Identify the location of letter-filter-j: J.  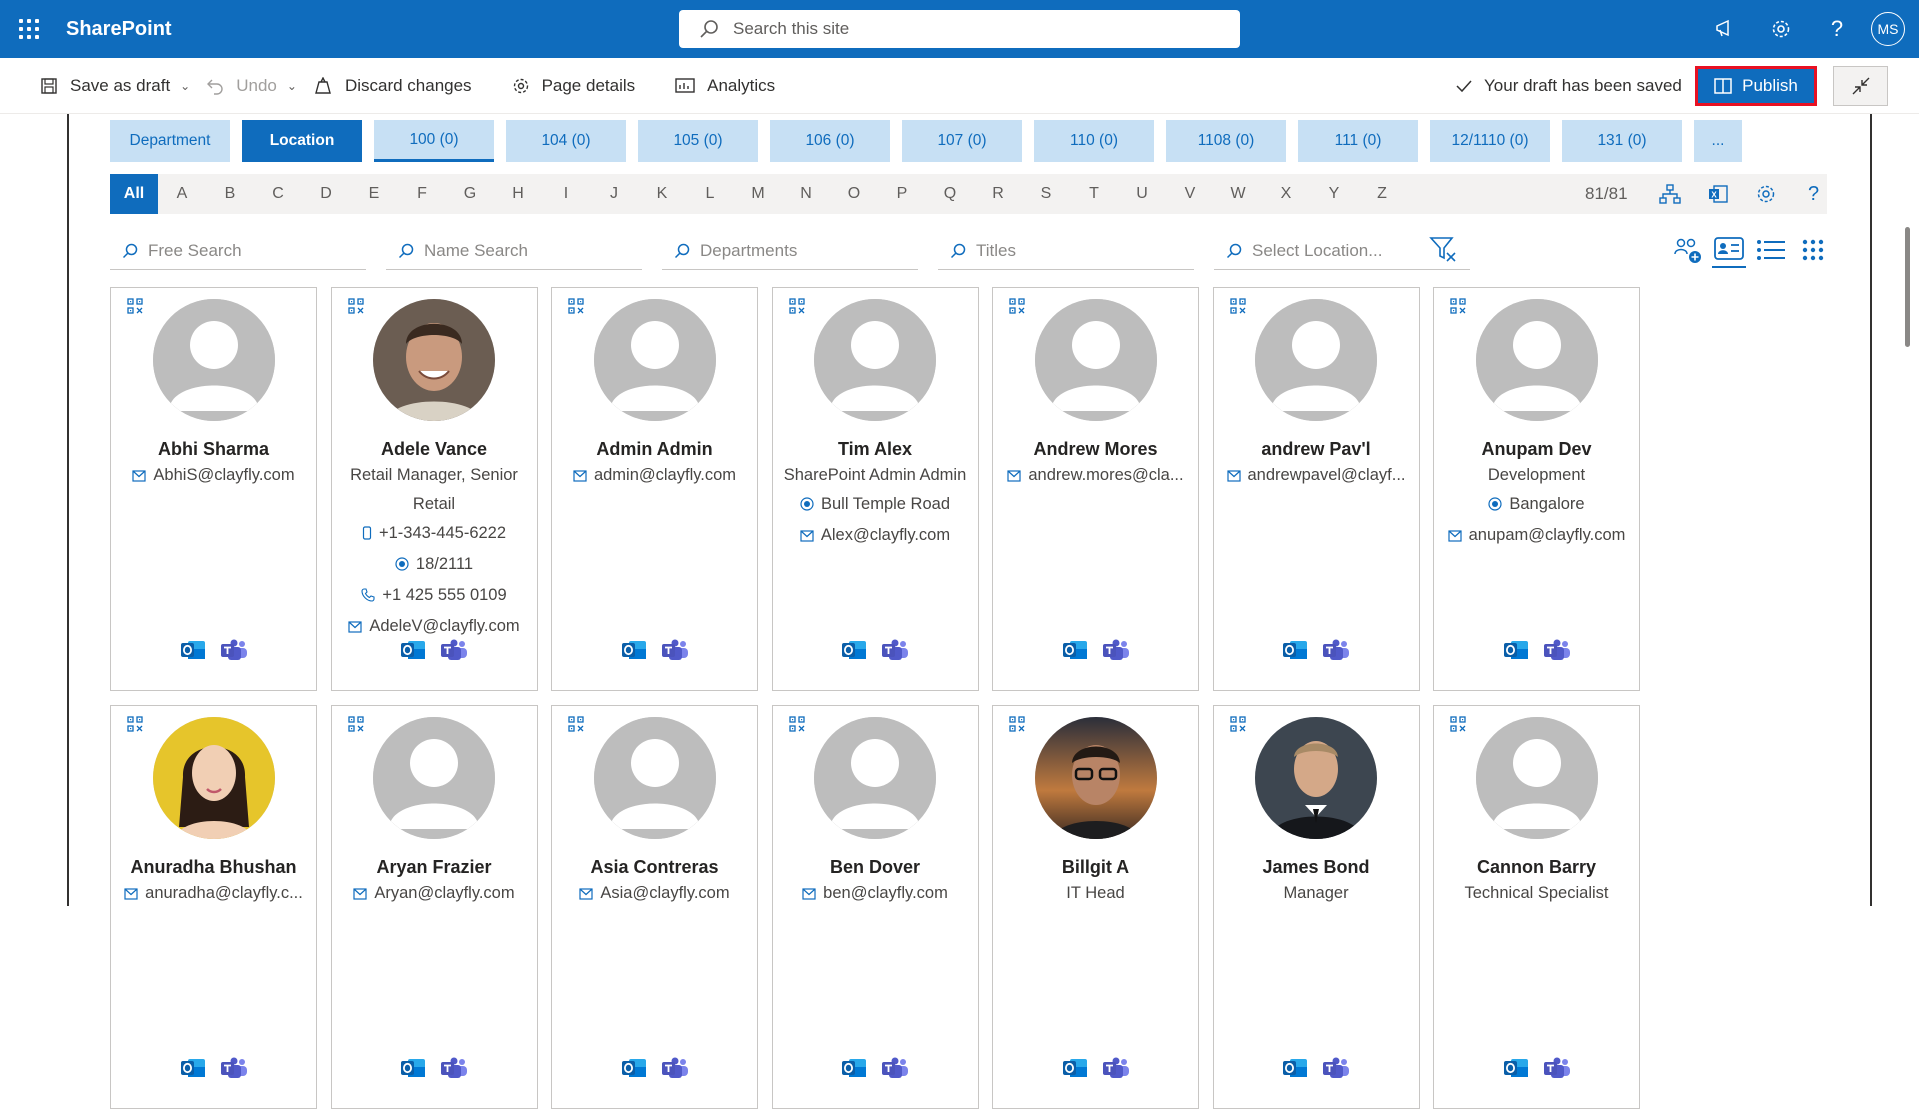
(614, 194).